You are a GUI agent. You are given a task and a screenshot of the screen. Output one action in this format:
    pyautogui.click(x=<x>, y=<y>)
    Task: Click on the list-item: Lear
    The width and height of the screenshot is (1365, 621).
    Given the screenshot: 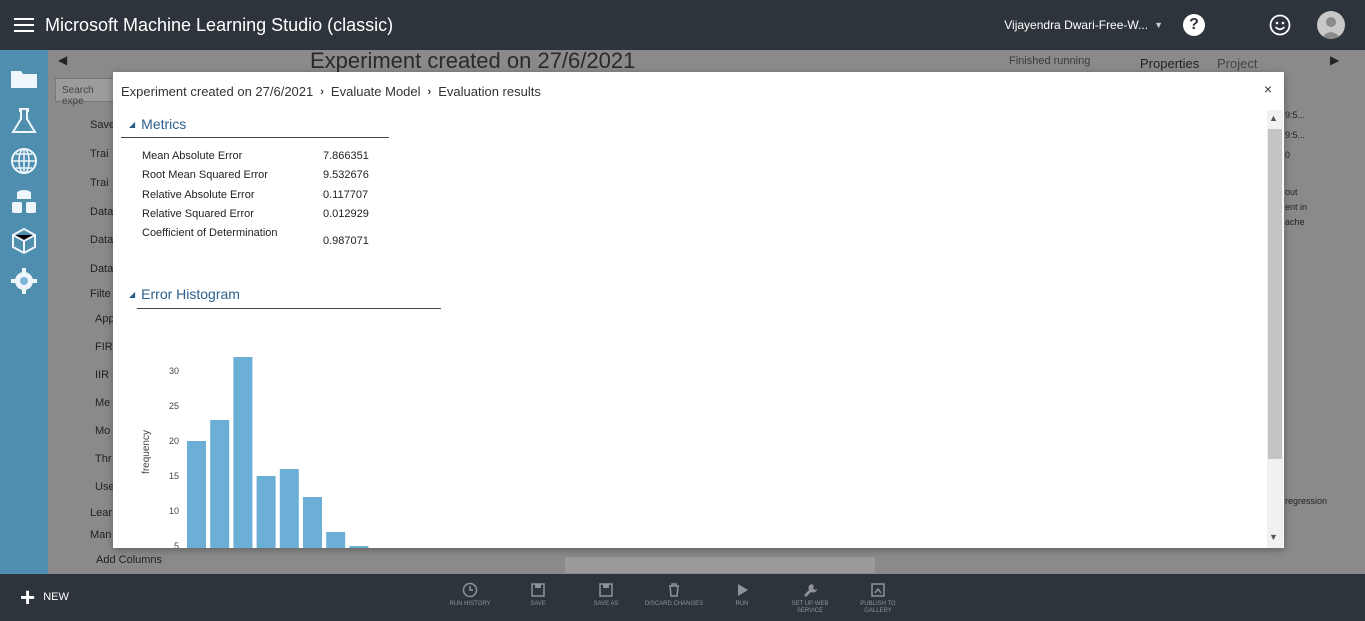 What is the action you would take?
    pyautogui.click(x=101, y=513)
    